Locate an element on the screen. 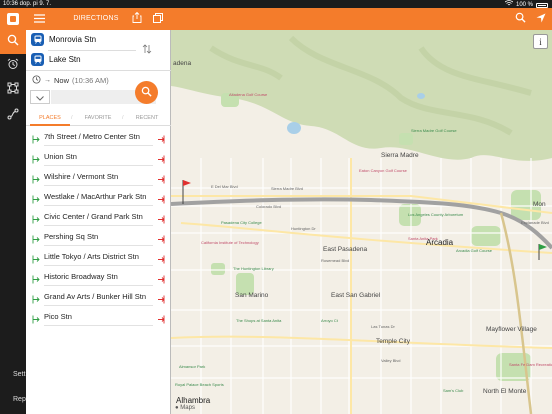 The width and height of the screenshot is (552, 414). origin-name: Monrovia Stn is located at coordinates (73, 39).